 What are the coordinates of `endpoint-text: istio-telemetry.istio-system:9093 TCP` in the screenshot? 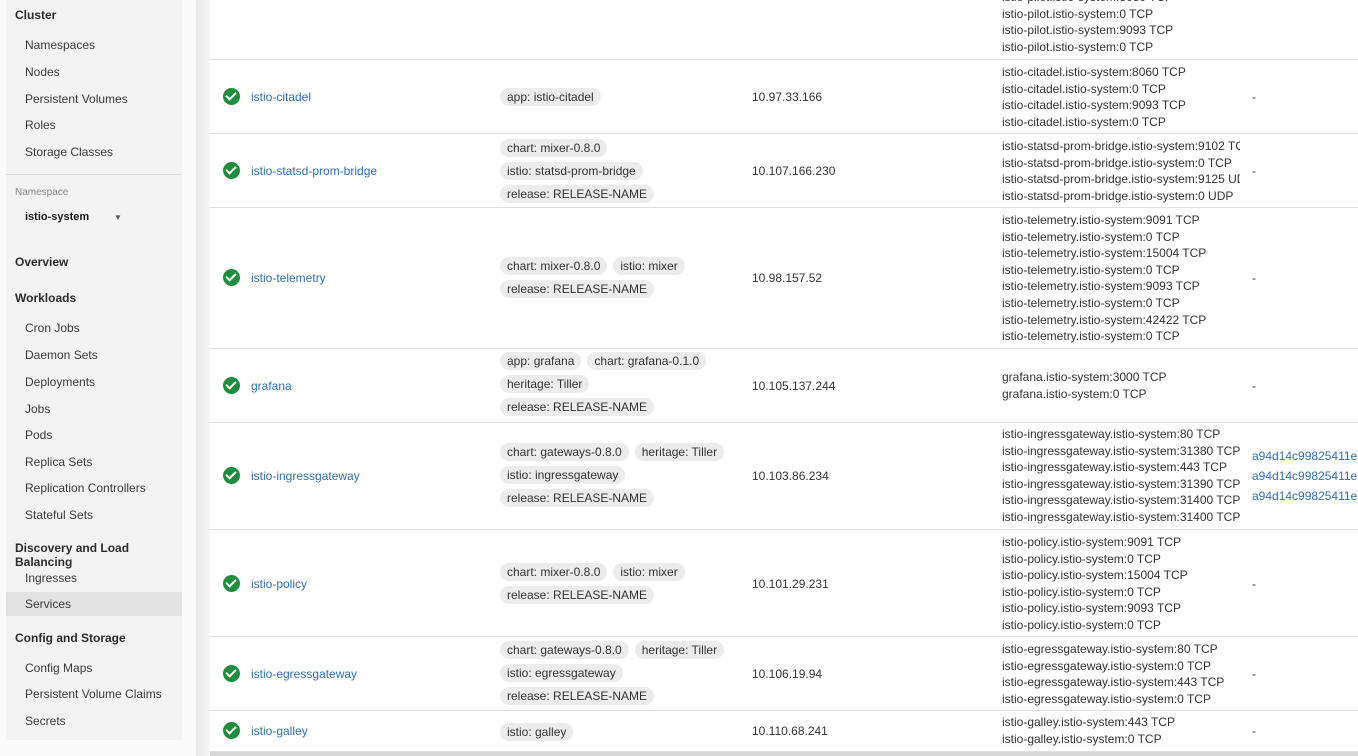 It's located at (1101, 286).